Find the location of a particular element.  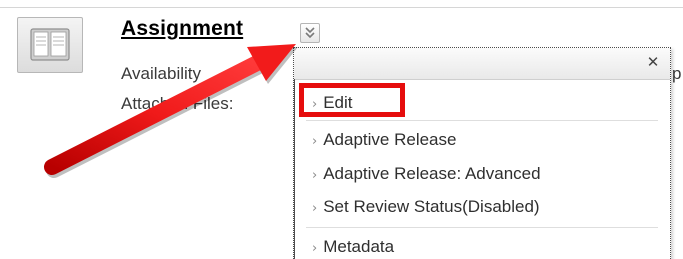

item-menu-toggle-button is located at coordinates (310, 33).